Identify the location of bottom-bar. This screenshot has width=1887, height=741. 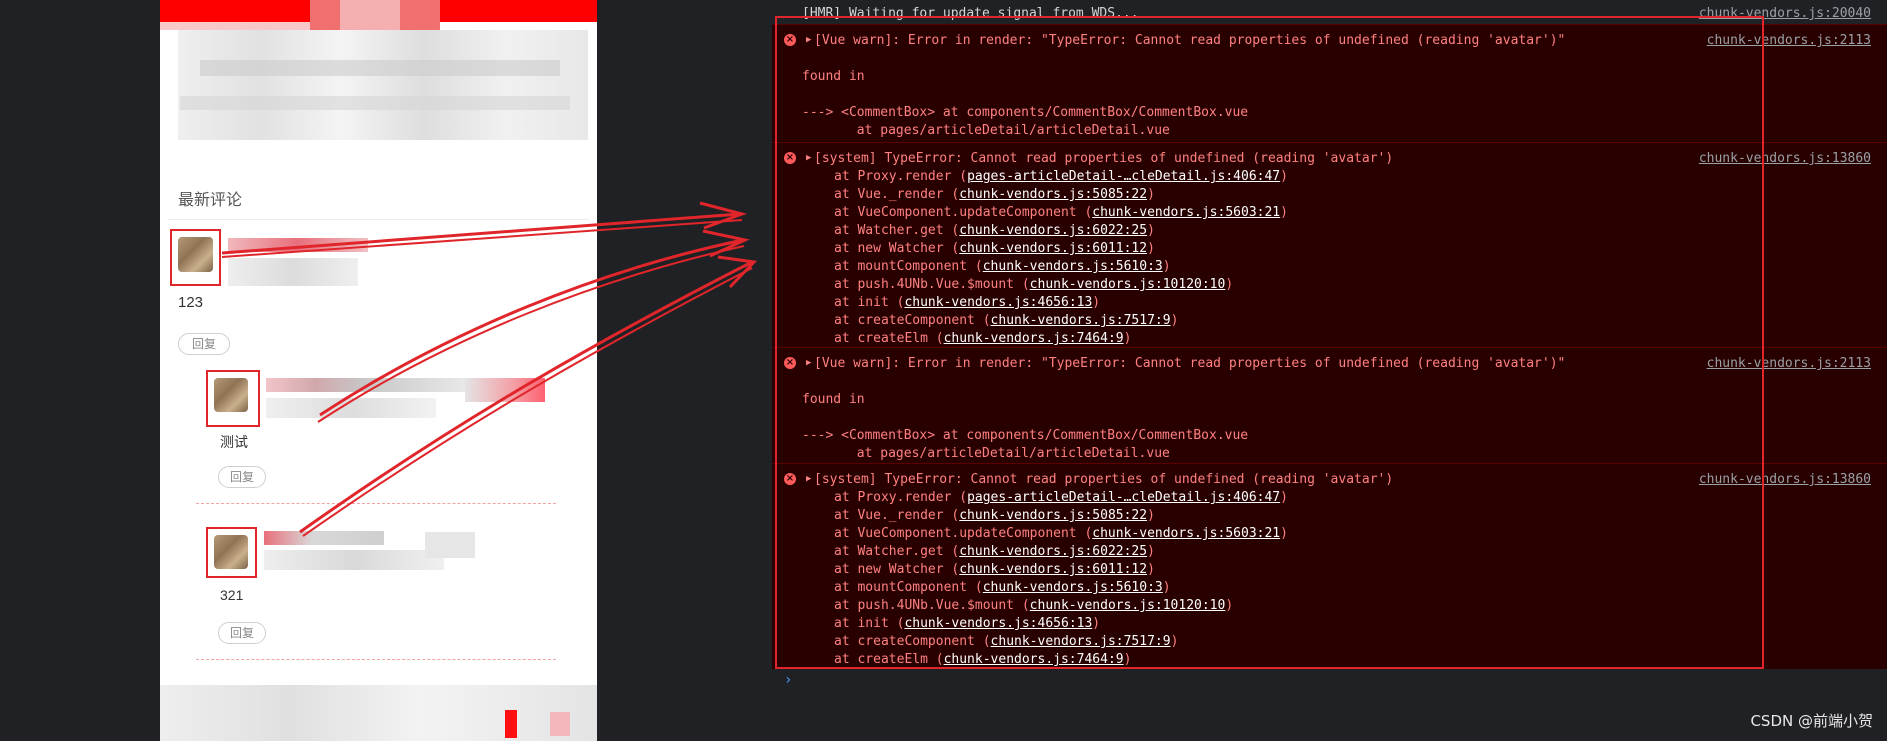
(378, 713).